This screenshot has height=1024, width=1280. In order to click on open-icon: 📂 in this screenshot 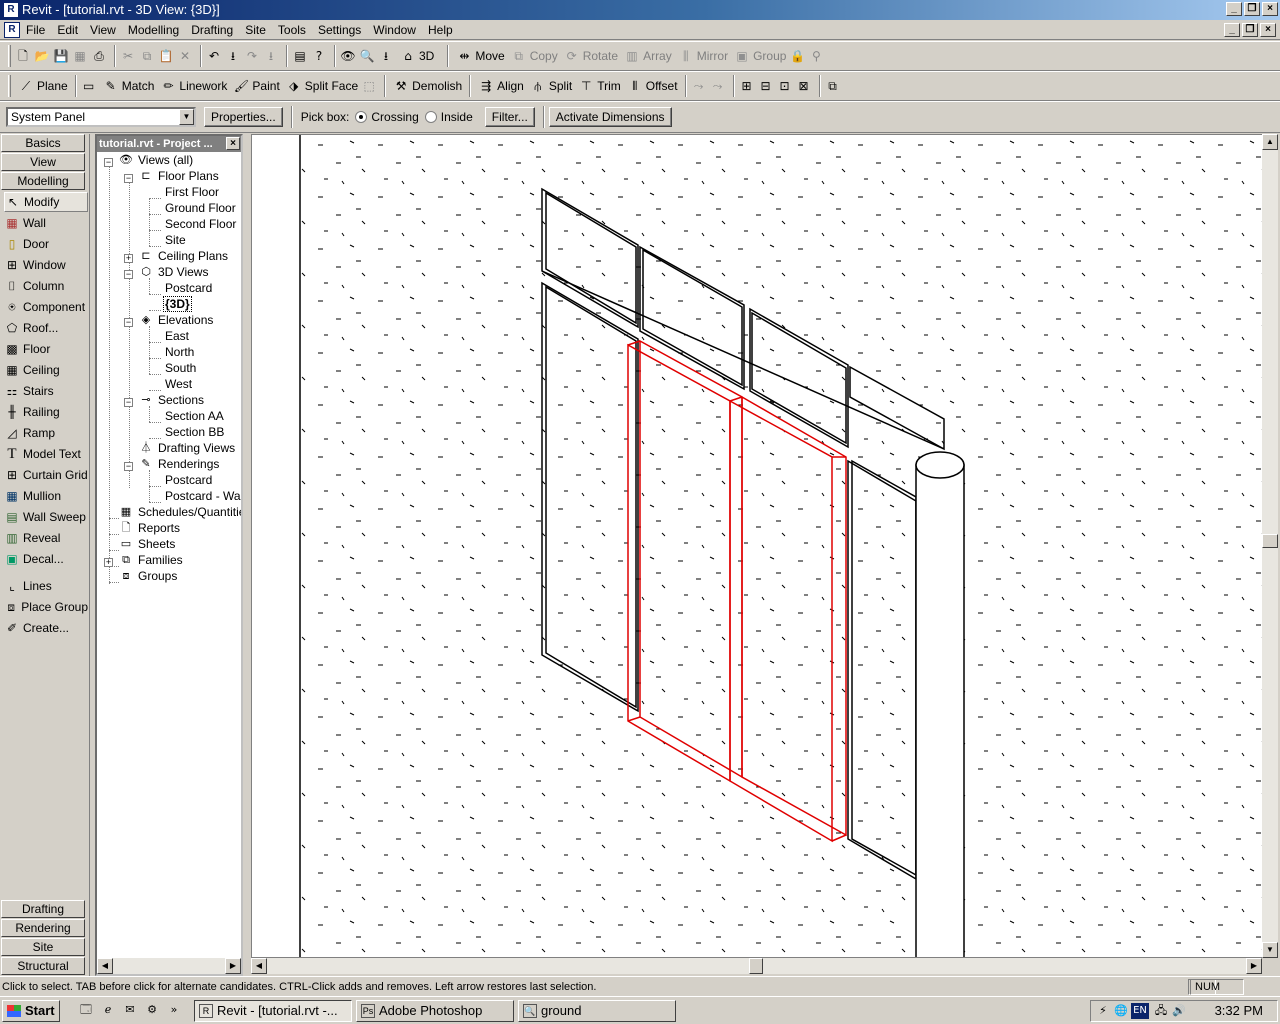, I will do `click(42, 56)`.